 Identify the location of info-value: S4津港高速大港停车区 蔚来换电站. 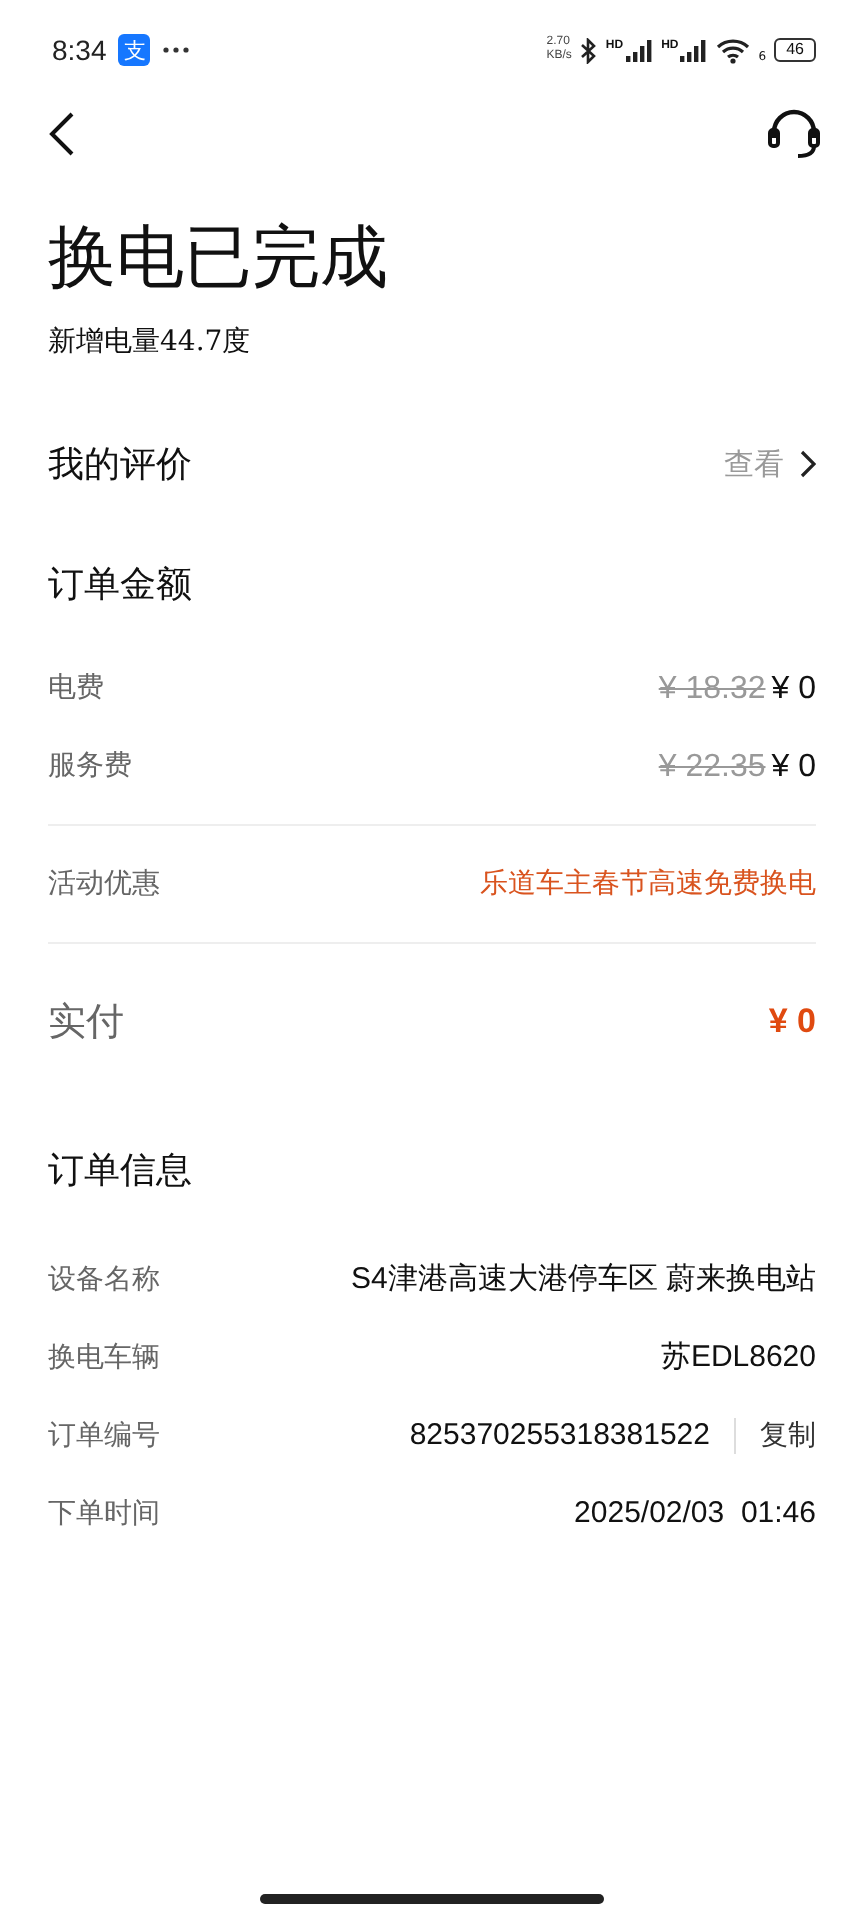
(583, 1279).